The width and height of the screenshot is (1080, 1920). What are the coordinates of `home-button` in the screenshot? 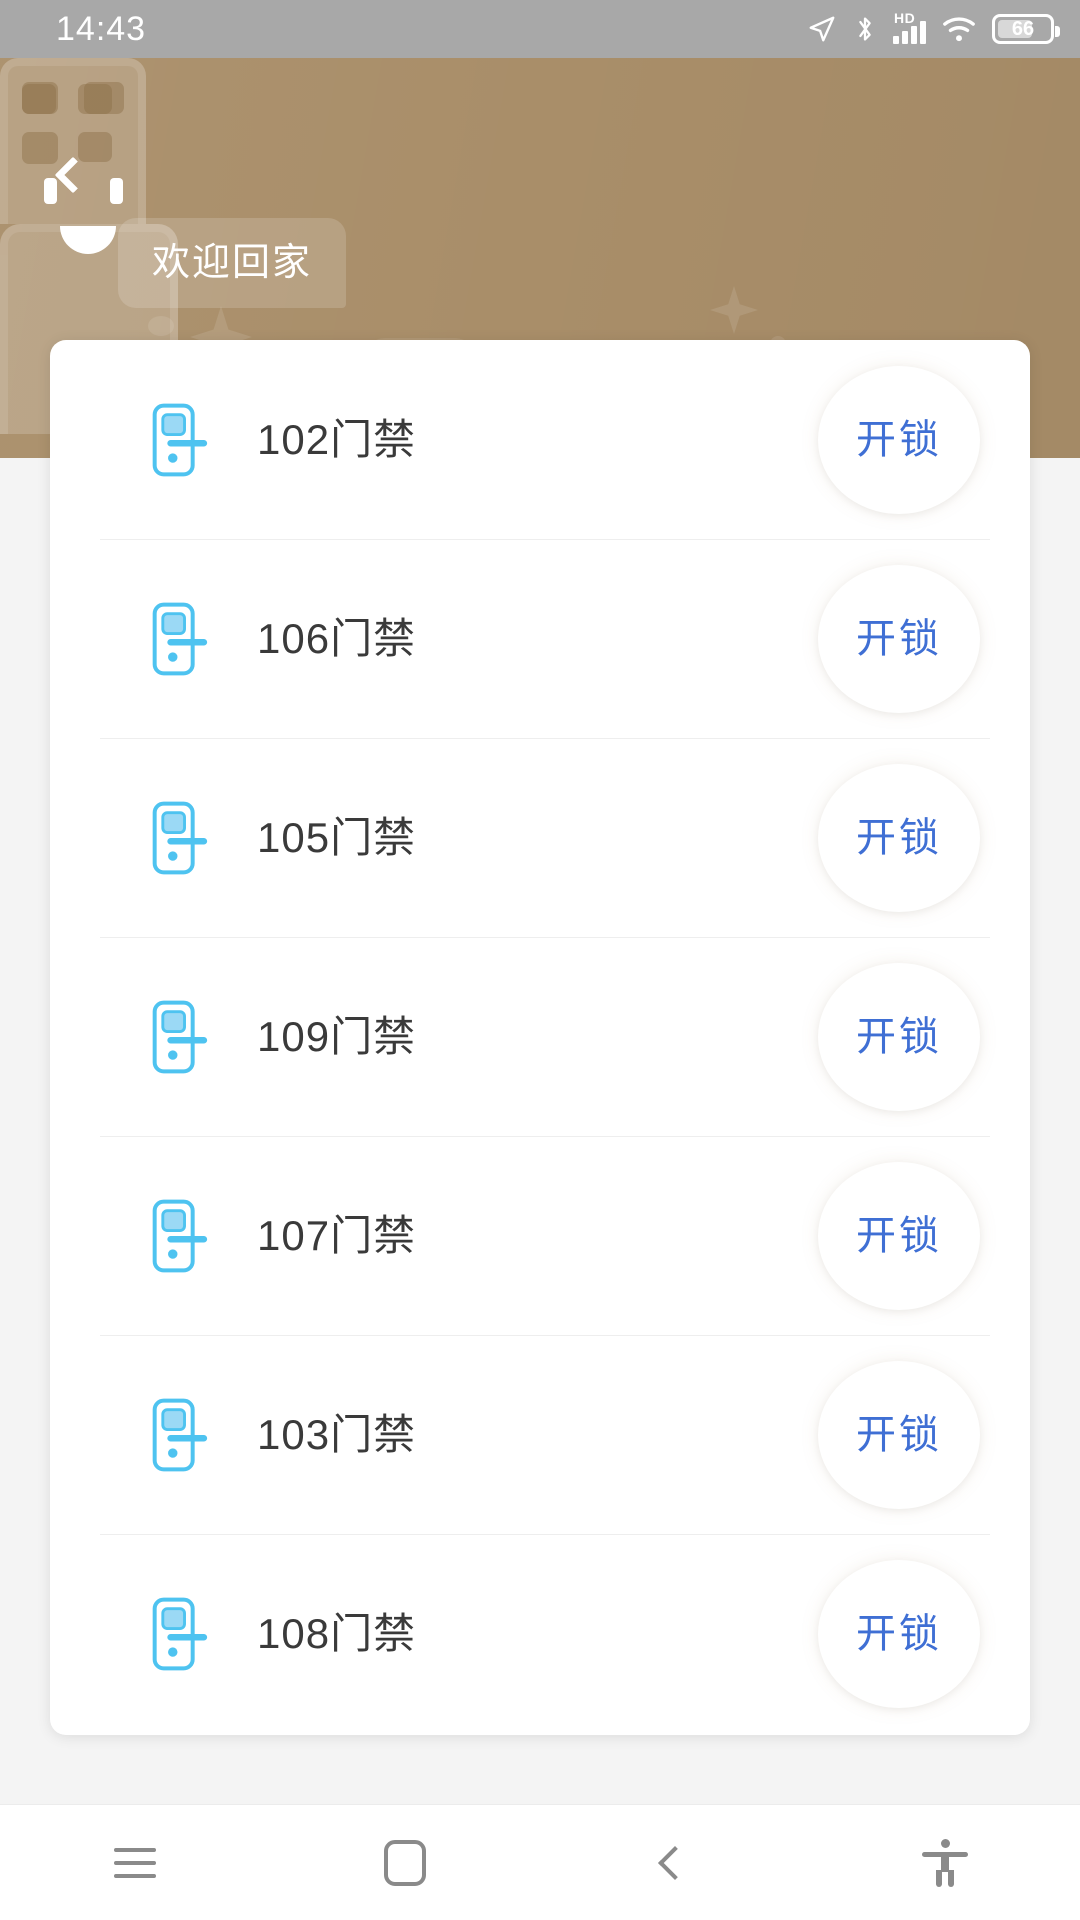 It's located at (405, 1862).